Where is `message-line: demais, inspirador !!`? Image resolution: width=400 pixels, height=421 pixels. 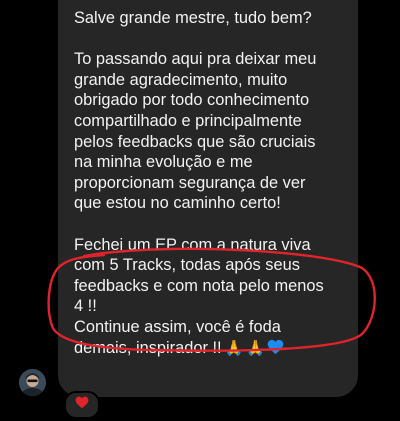
message-line: demais, inspirador !! is located at coordinates (148, 347).